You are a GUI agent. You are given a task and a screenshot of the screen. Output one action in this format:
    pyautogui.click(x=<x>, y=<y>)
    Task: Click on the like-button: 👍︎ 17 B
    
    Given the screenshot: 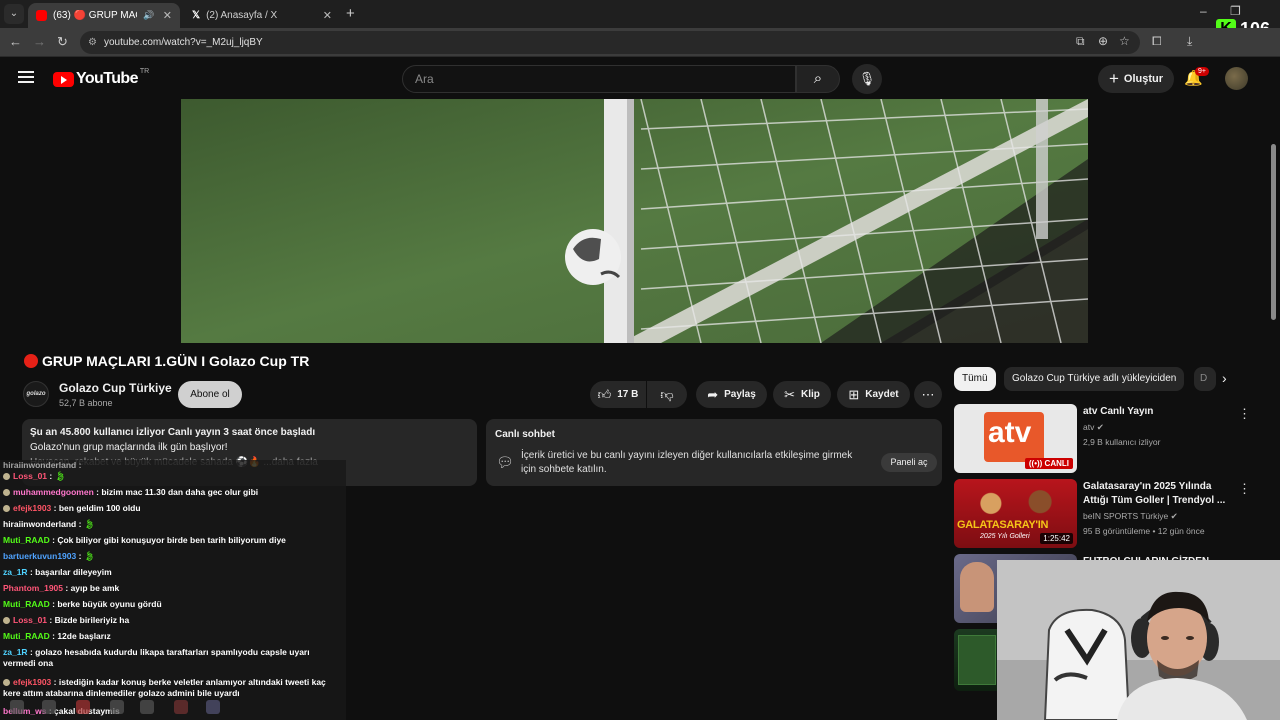 What is the action you would take?
    pyautogui.click(x=618, y=394)
    